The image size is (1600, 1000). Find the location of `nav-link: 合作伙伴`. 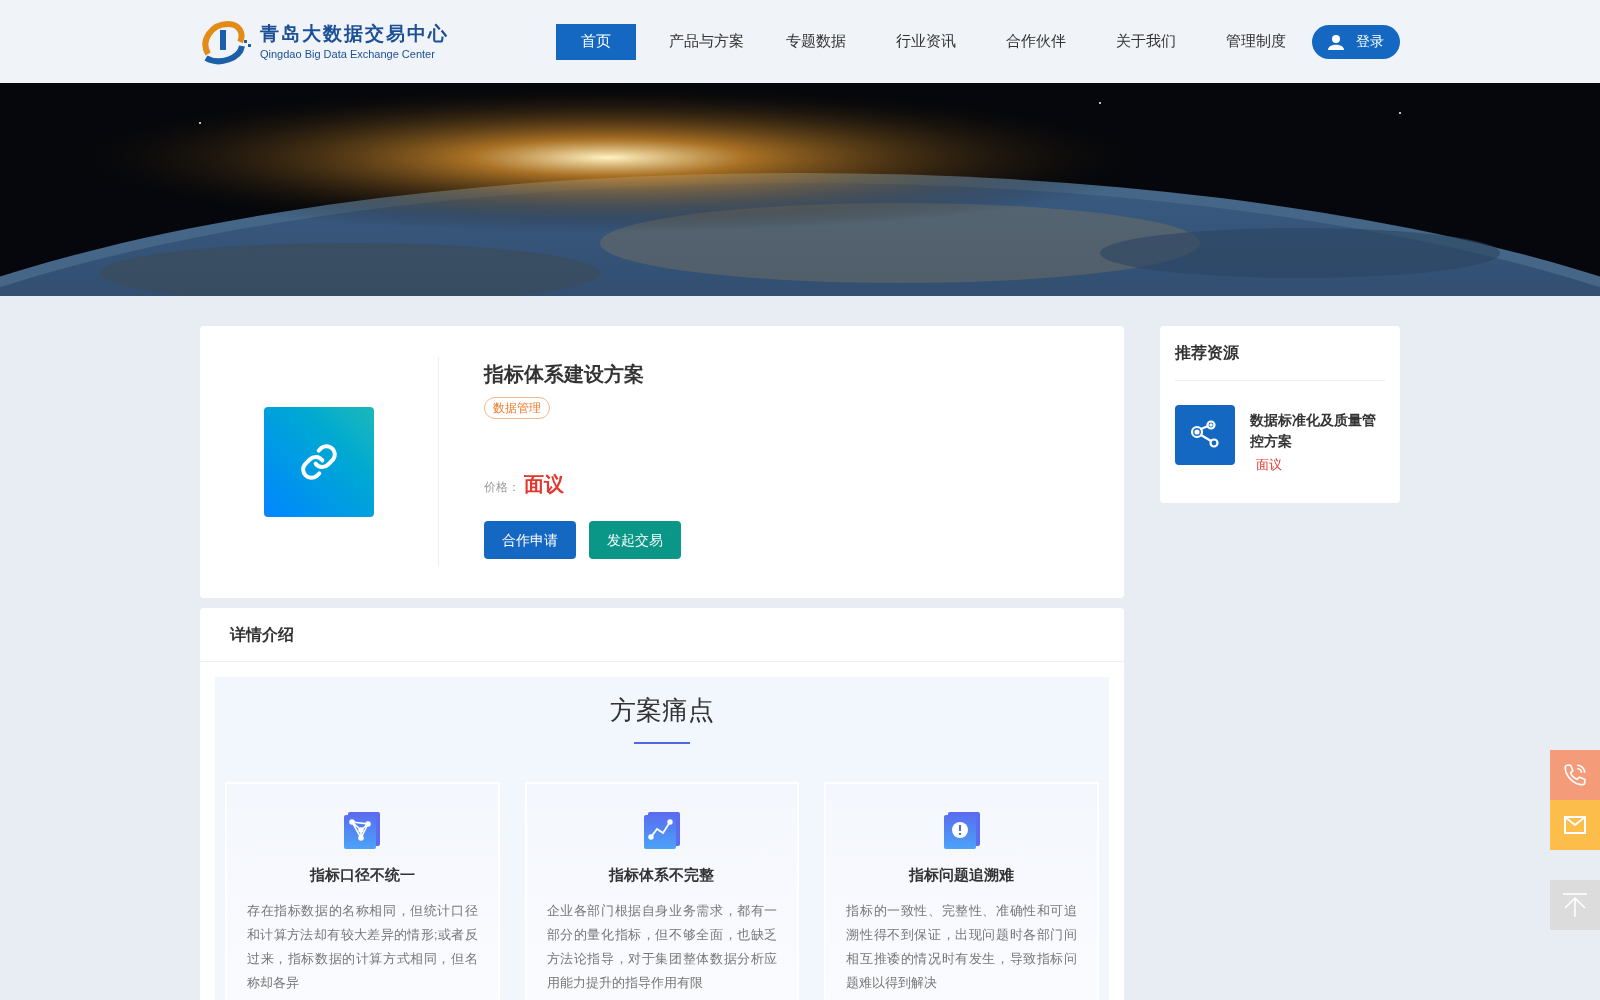

nav-link: 合作伙伴 is located at coordinates (1036, 41).